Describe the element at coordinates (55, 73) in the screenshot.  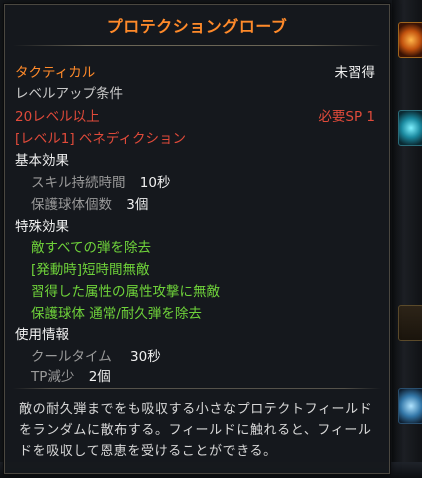
I see `skill-category: タクティカル` at that location.